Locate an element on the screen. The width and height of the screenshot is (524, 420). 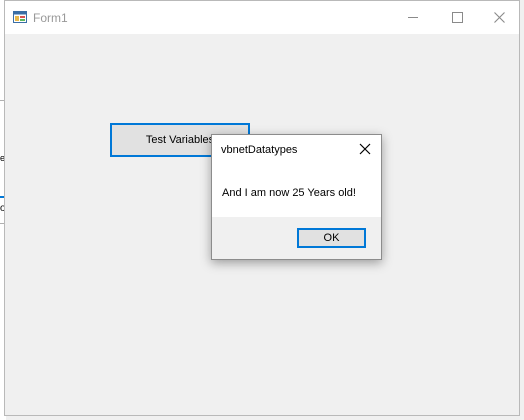
app-icon is located at coordinates (20, 17).